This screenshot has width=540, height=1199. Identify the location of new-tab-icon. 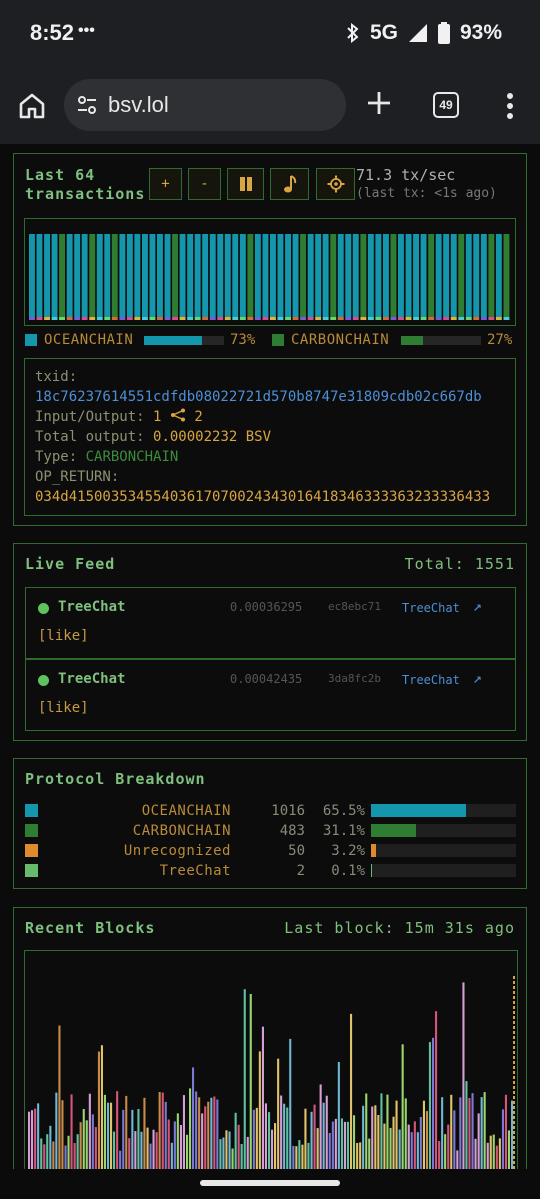
(379, 103).